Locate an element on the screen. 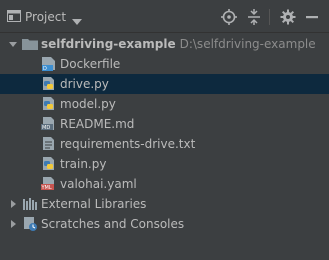 The image size is (329, 260). external-libraries-label: External Libraries is located at coordinates (94, 204).